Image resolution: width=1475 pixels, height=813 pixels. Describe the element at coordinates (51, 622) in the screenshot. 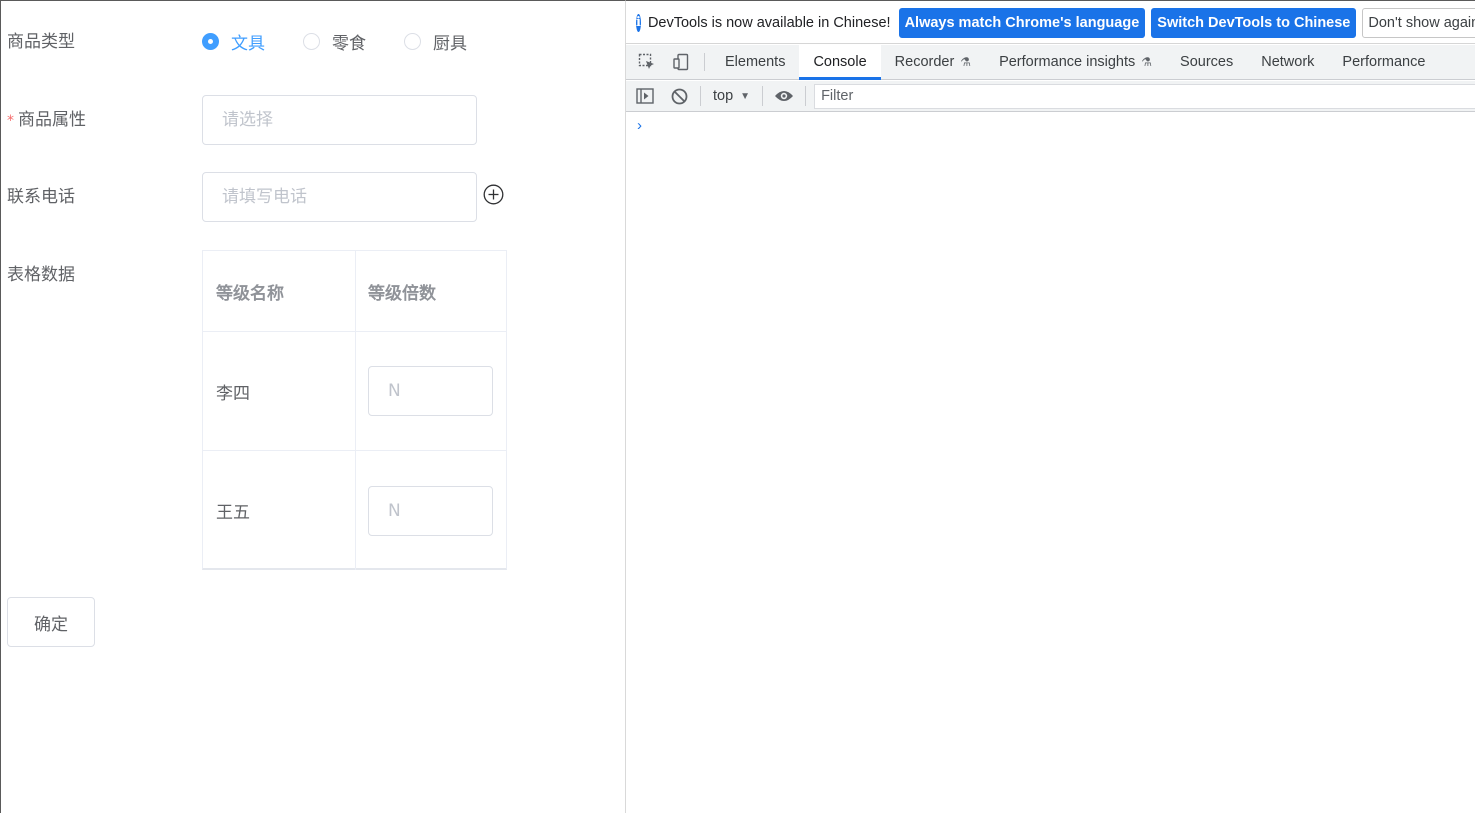

I see `confirm-button: 确定` at that location.